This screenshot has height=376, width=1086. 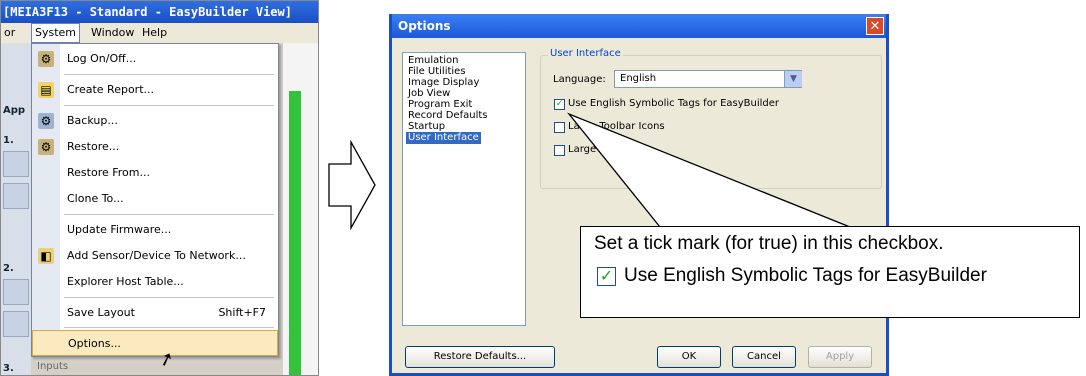 What do you see at coordinates (639, 26) in the screenshot?
I see `dialog-title: Options` at bounding box center [639, 26].